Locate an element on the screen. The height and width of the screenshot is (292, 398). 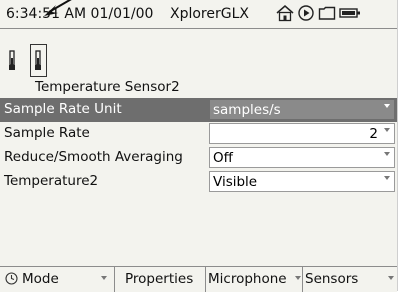
play-icon is located at coordinates (306, 13).